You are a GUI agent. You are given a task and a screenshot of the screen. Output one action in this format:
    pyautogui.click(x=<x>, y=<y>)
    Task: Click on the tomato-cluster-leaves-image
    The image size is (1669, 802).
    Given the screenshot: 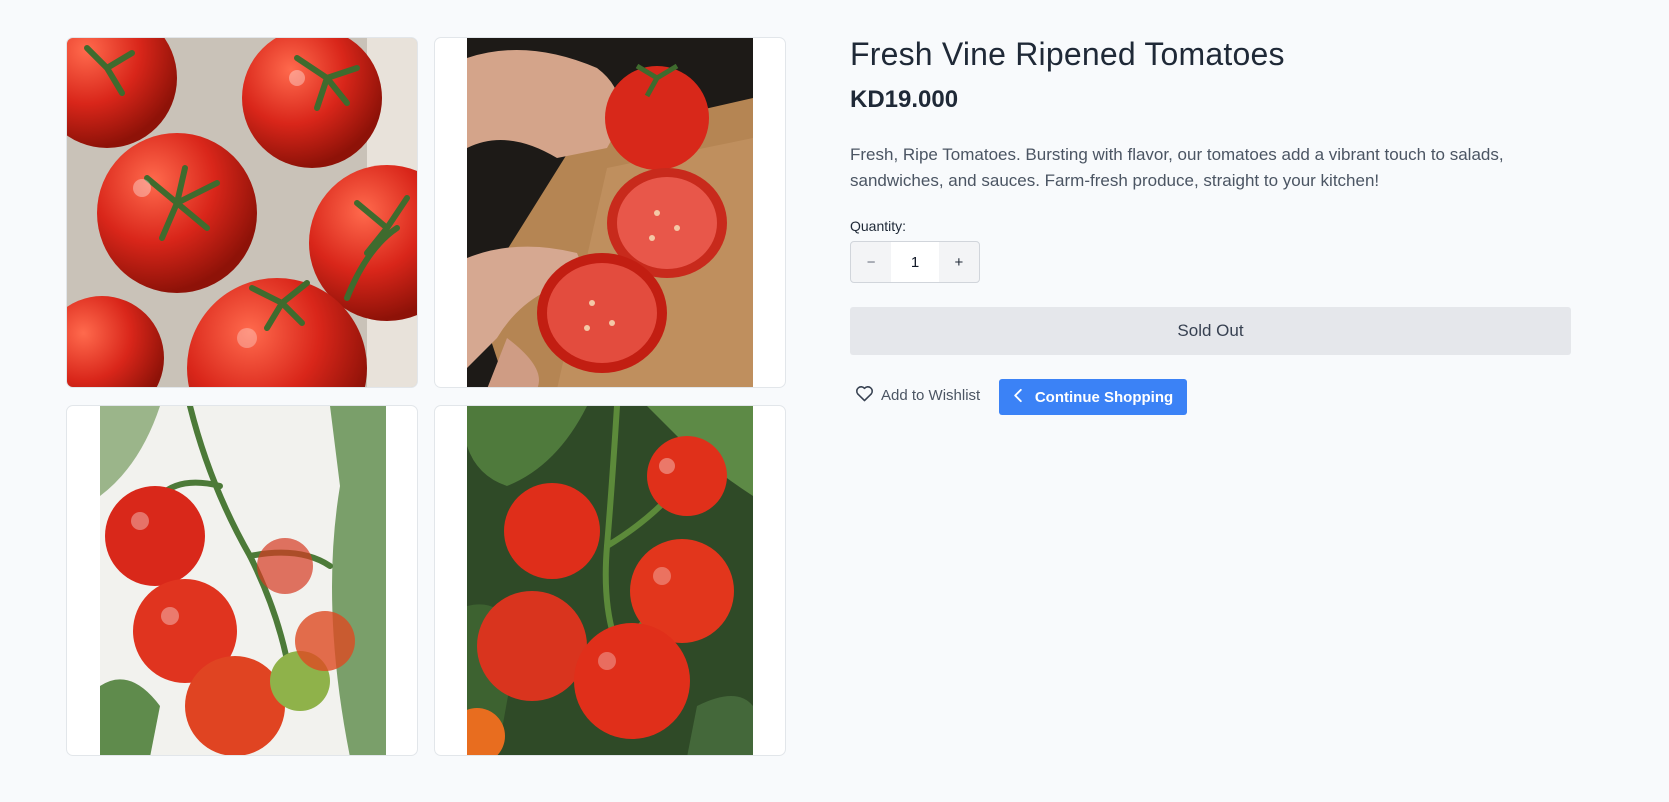 What is the action you would take?
    pyautogui.click(x=610, y=580)
    